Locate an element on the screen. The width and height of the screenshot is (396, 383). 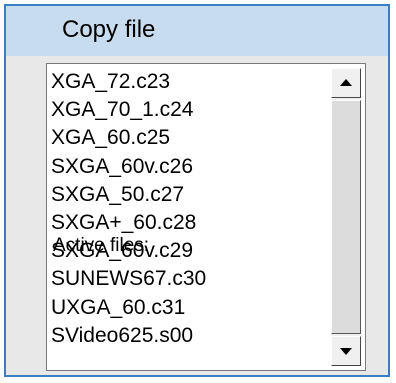
list-item: SUNEWS67.c30 is located at coordinates (188, 279).